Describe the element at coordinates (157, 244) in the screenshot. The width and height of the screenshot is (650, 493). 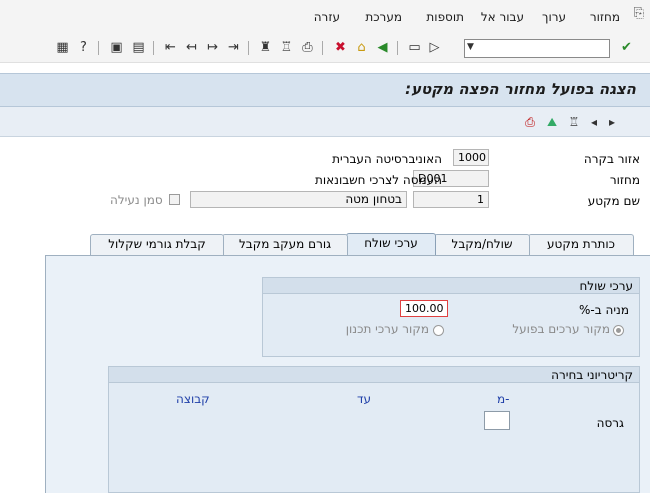
I see `tab-receiver-weighting-factors: קבלת גורמי שקלול` at that location.